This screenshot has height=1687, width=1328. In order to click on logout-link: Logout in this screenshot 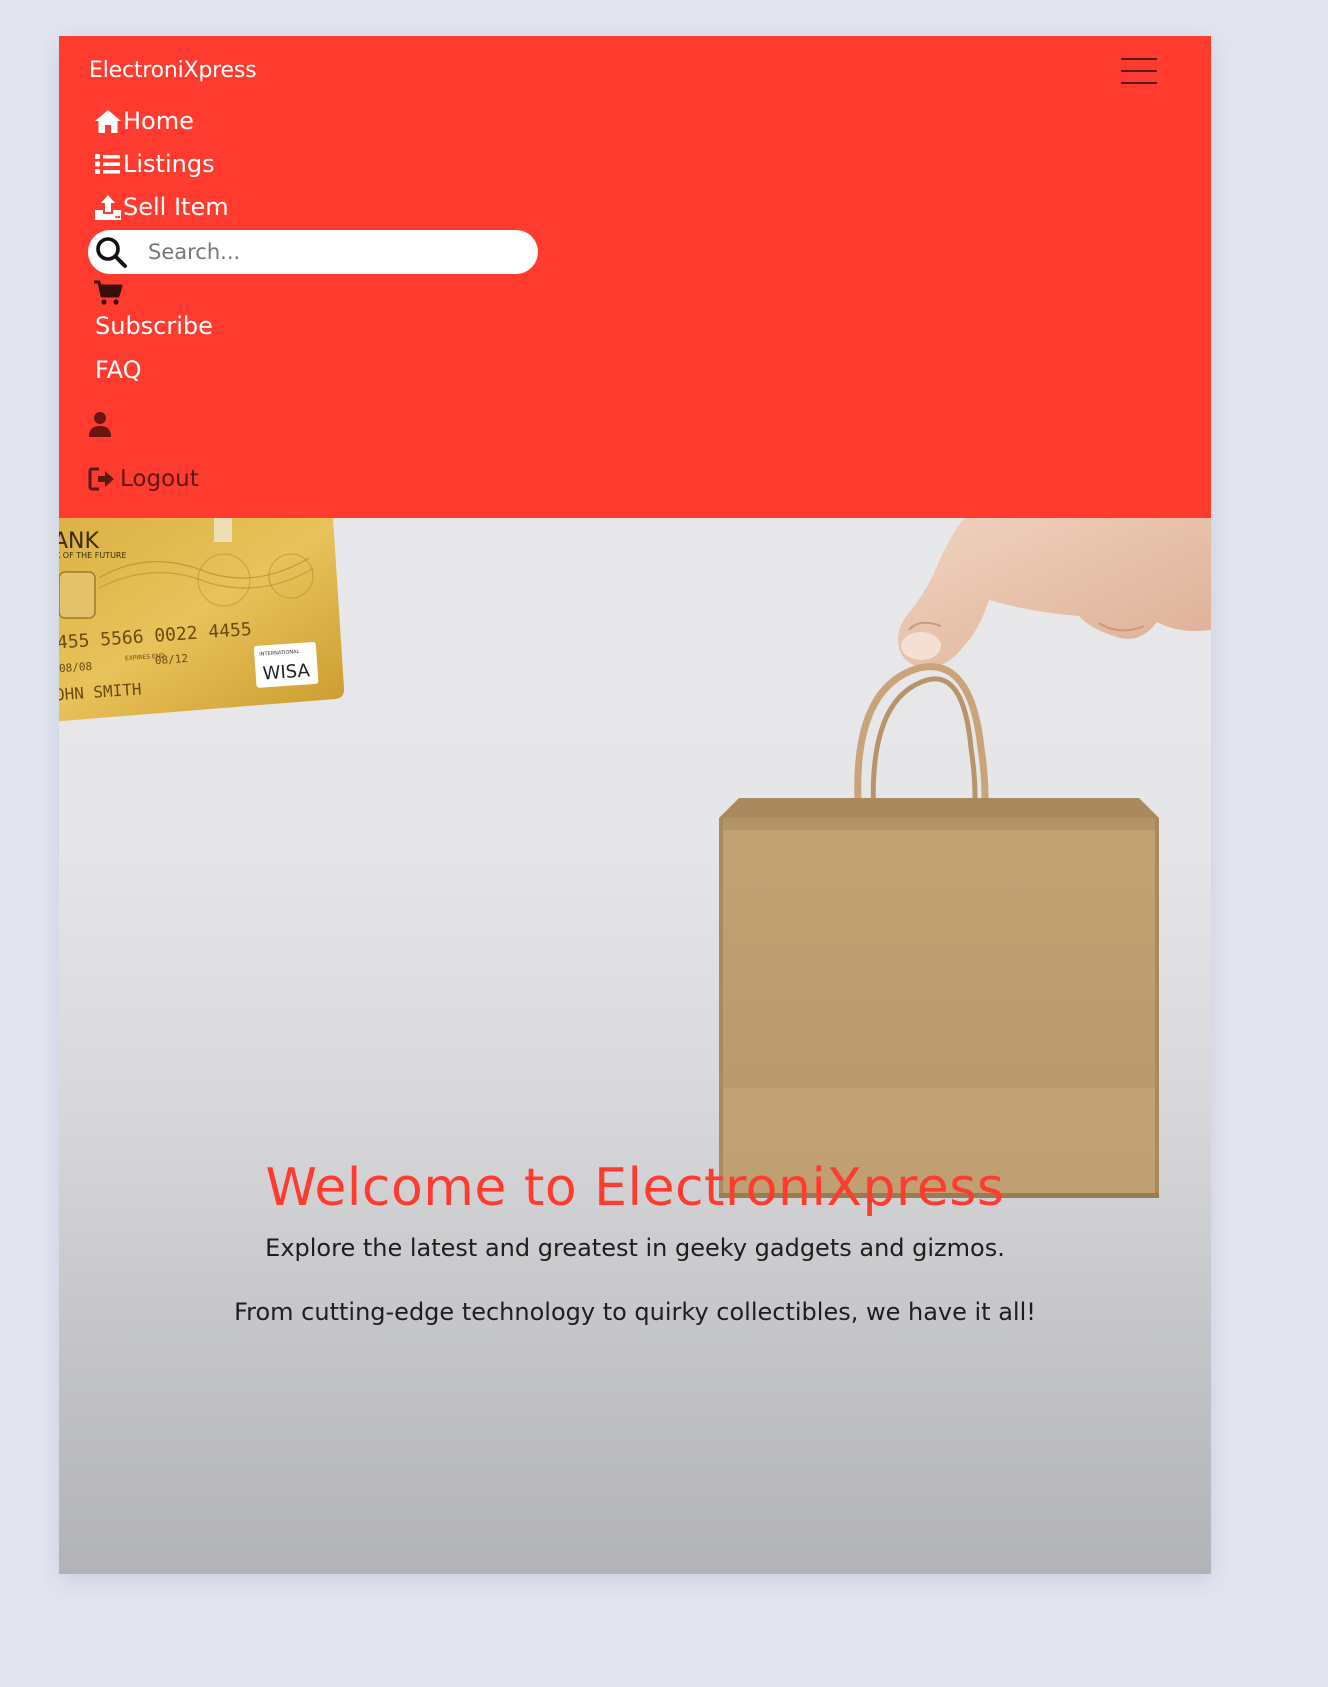, I will do `click(143, 479)`.